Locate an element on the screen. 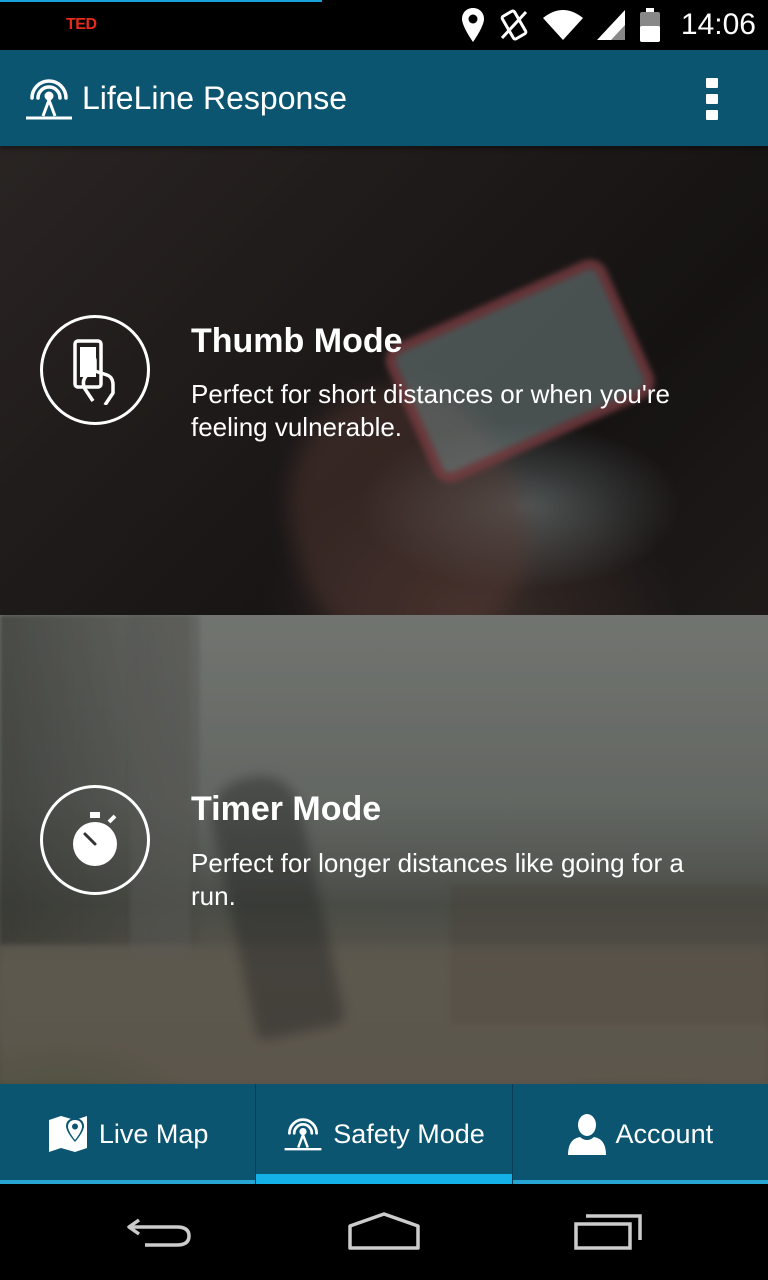 This screenshot has height=1280, width=768. tab-underline-active is located at coordinates (384, 1179).